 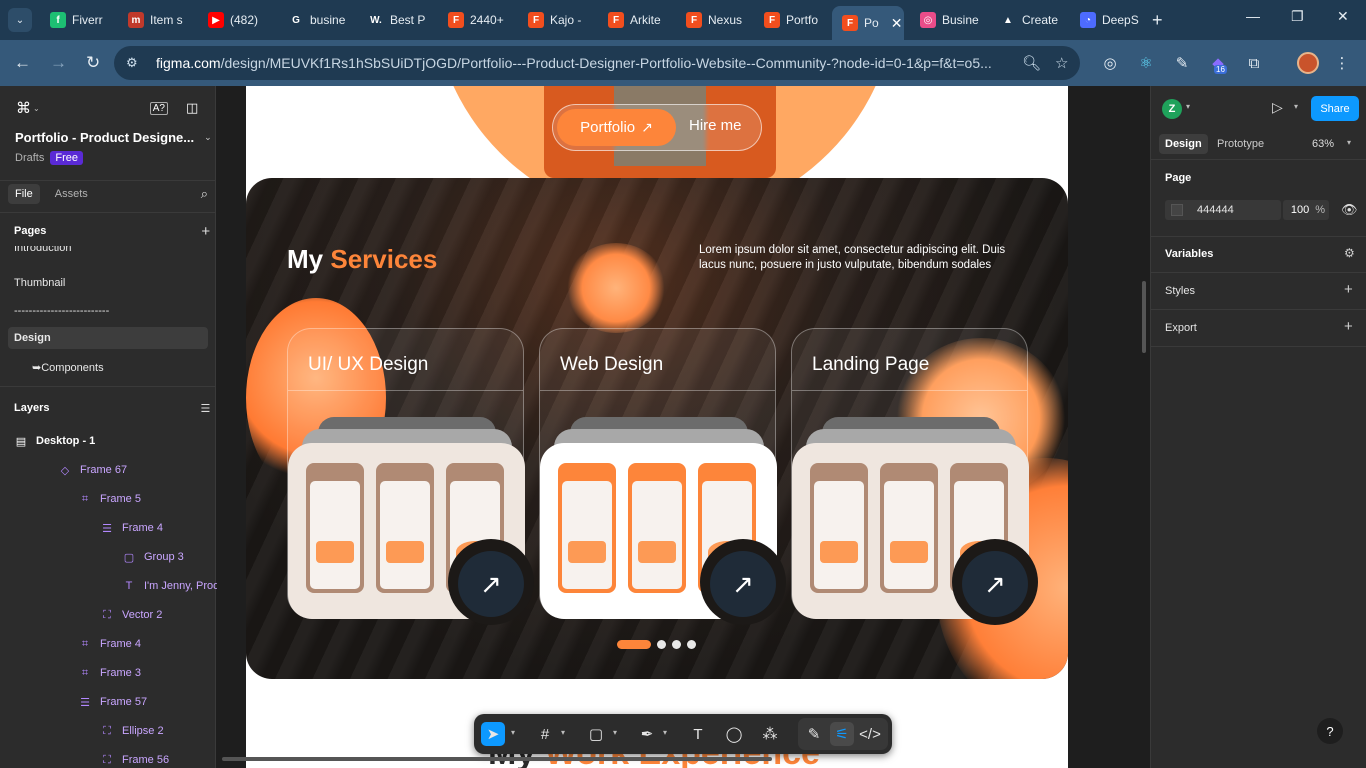 What do you see at coordinates (112, 702) in the screenshot?
I see `layer-row: ☰ Frame 57` at bounding box center [112, 702].